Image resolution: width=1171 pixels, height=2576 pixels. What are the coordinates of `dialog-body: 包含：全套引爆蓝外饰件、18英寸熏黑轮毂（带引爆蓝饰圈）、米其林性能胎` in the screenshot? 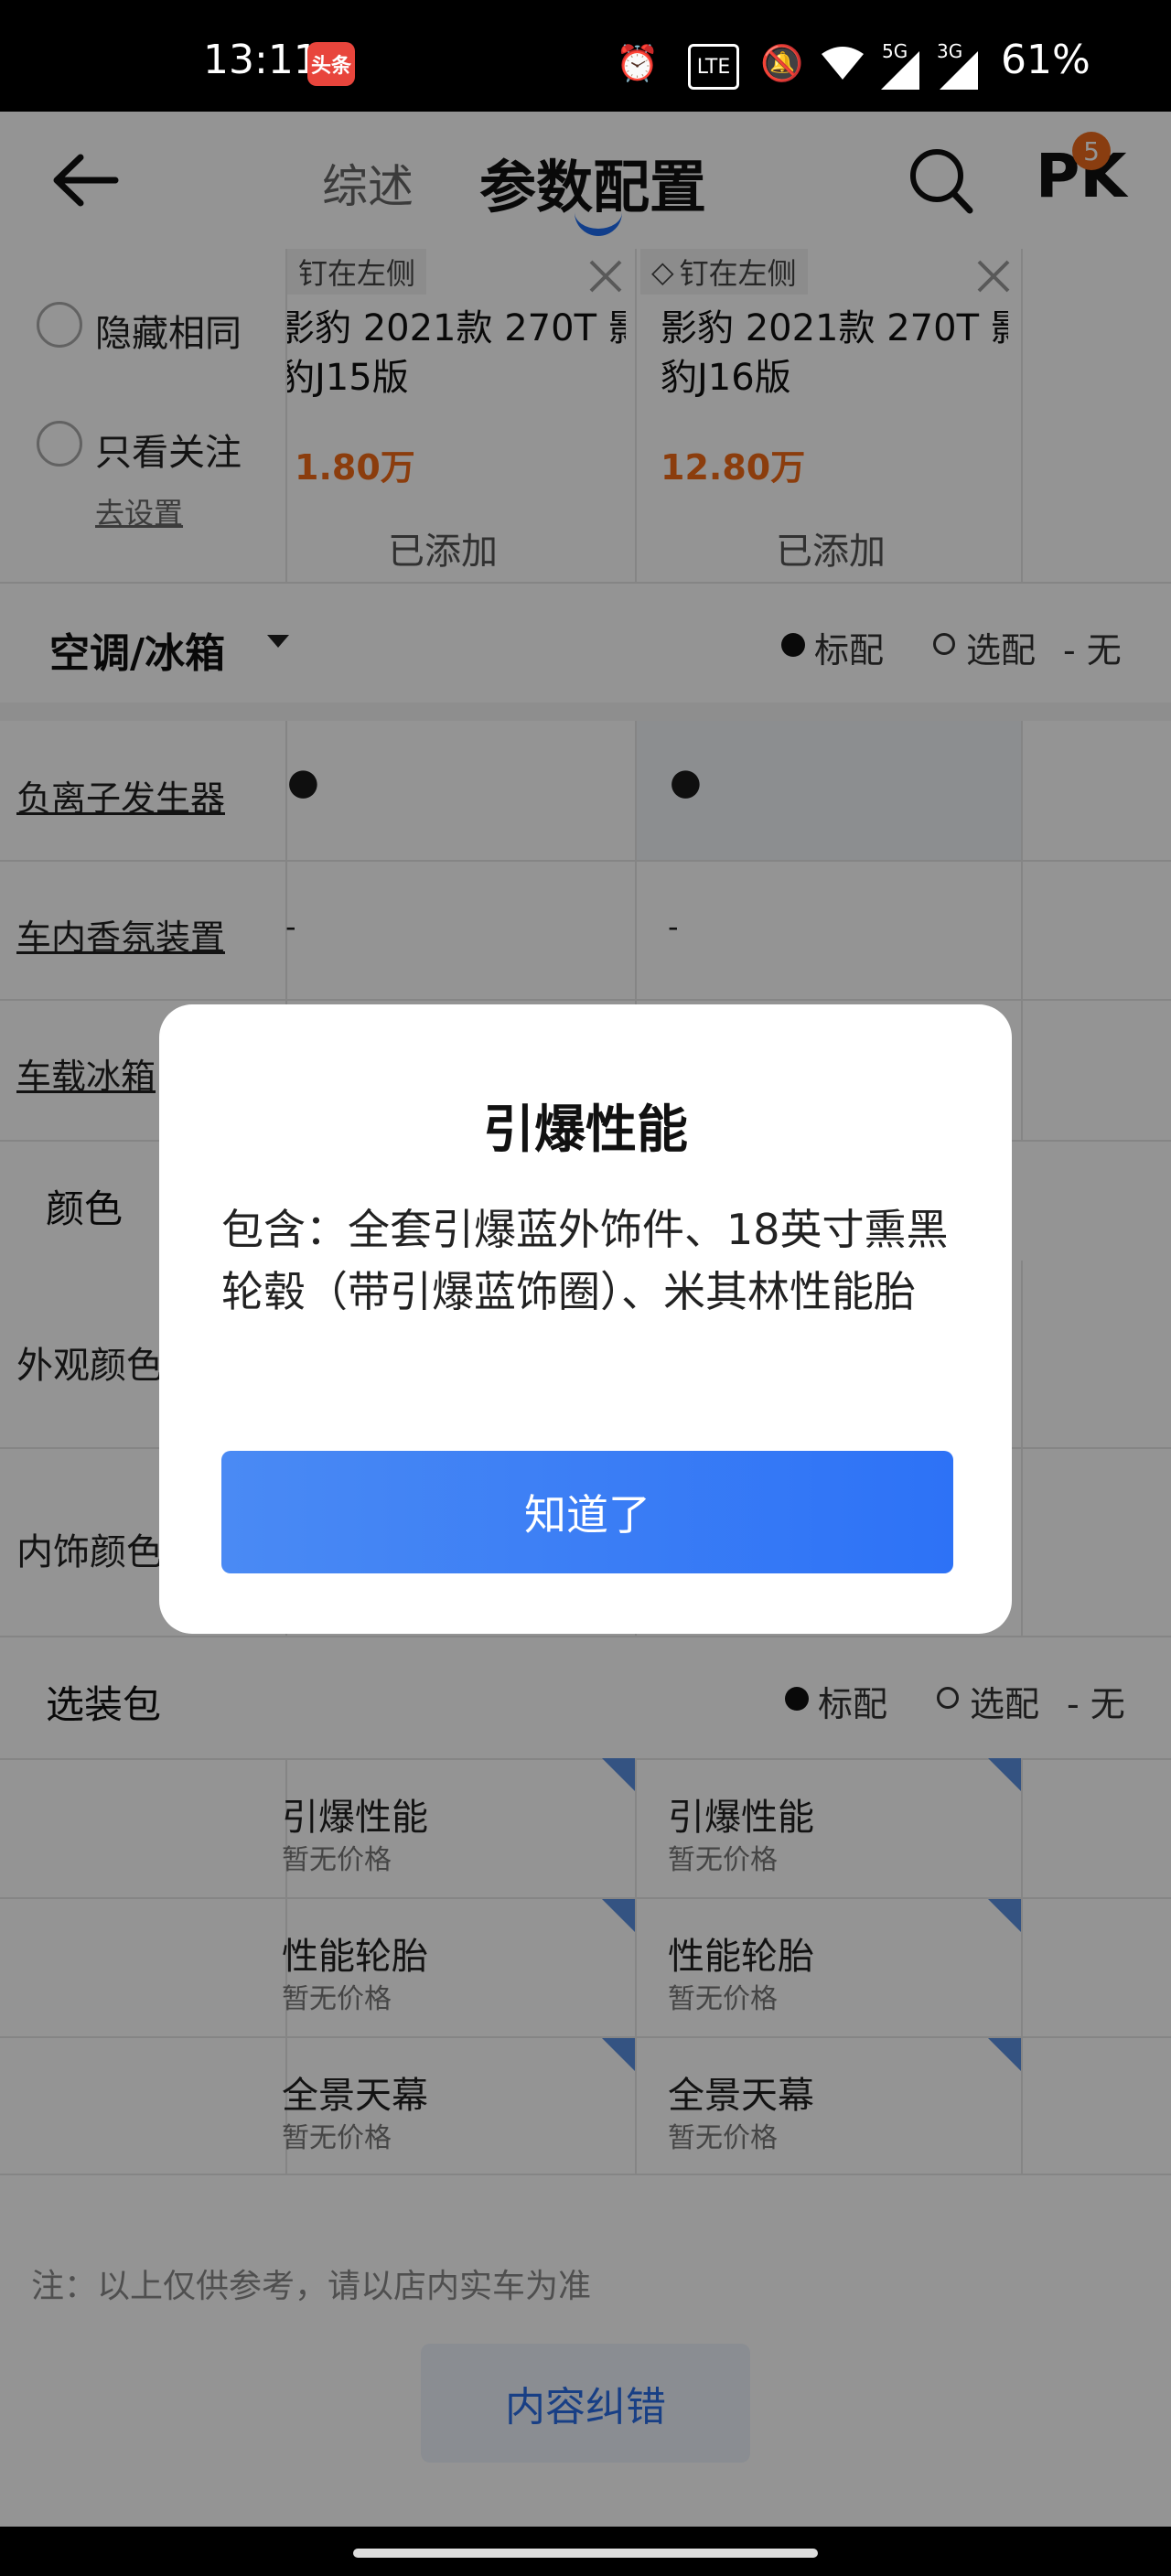 It's located at (585, 1261).